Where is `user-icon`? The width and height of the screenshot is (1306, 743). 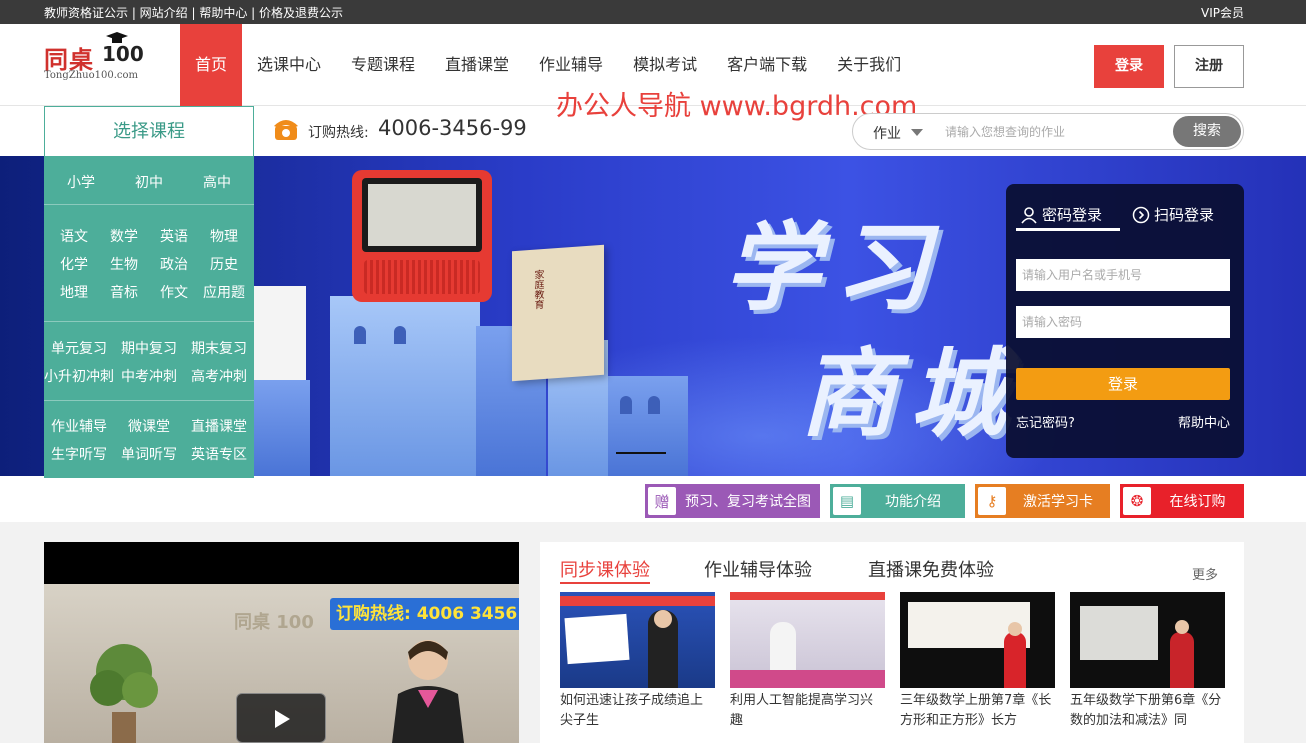
user-icon is located at coordinates (1029, 215).